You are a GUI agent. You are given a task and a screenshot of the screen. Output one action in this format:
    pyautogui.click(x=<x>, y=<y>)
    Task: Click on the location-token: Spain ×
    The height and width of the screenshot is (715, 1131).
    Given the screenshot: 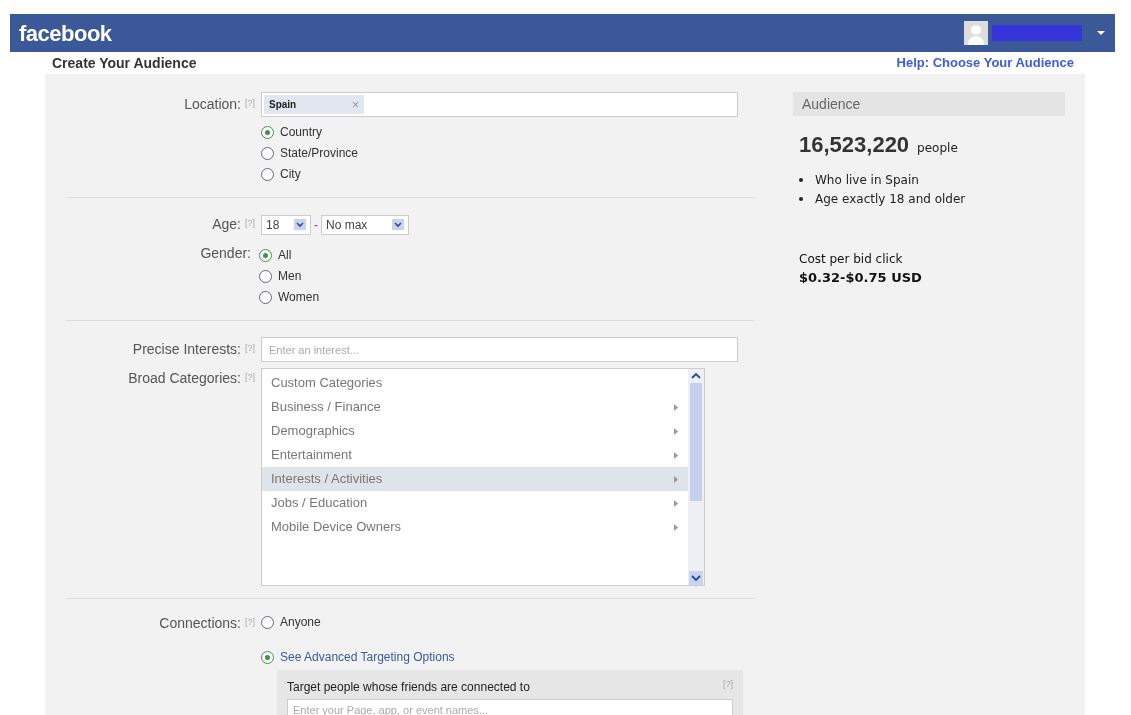 What is the action you would take?
    pyautogui.click(x=314, y=104)
    